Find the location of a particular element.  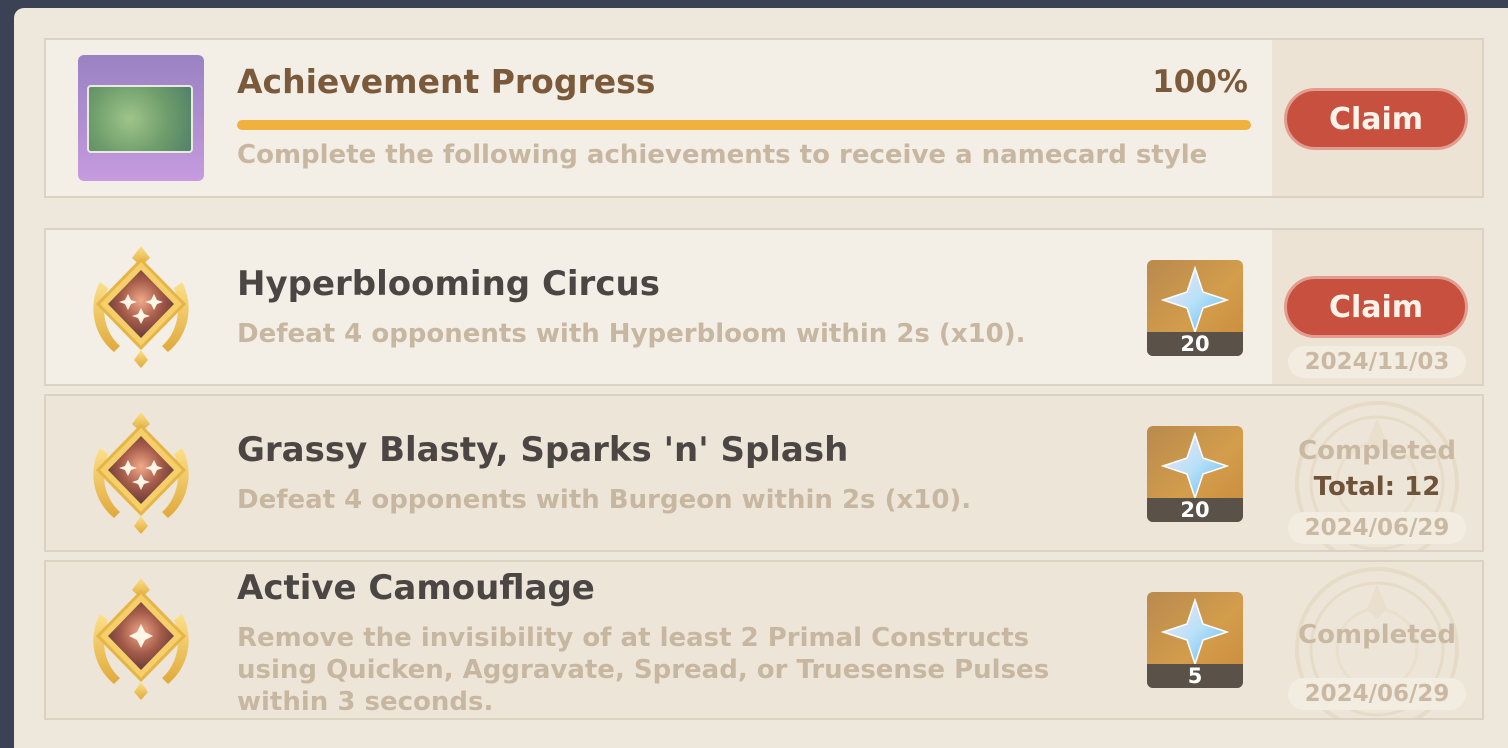

achievement-title: Hyperblooming Circus is located at coordinates (448, 284).